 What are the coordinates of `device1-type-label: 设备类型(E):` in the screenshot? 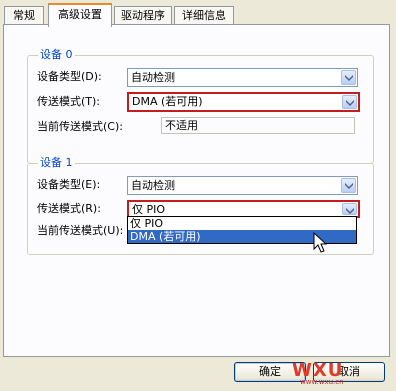 It's located at (69, 184).